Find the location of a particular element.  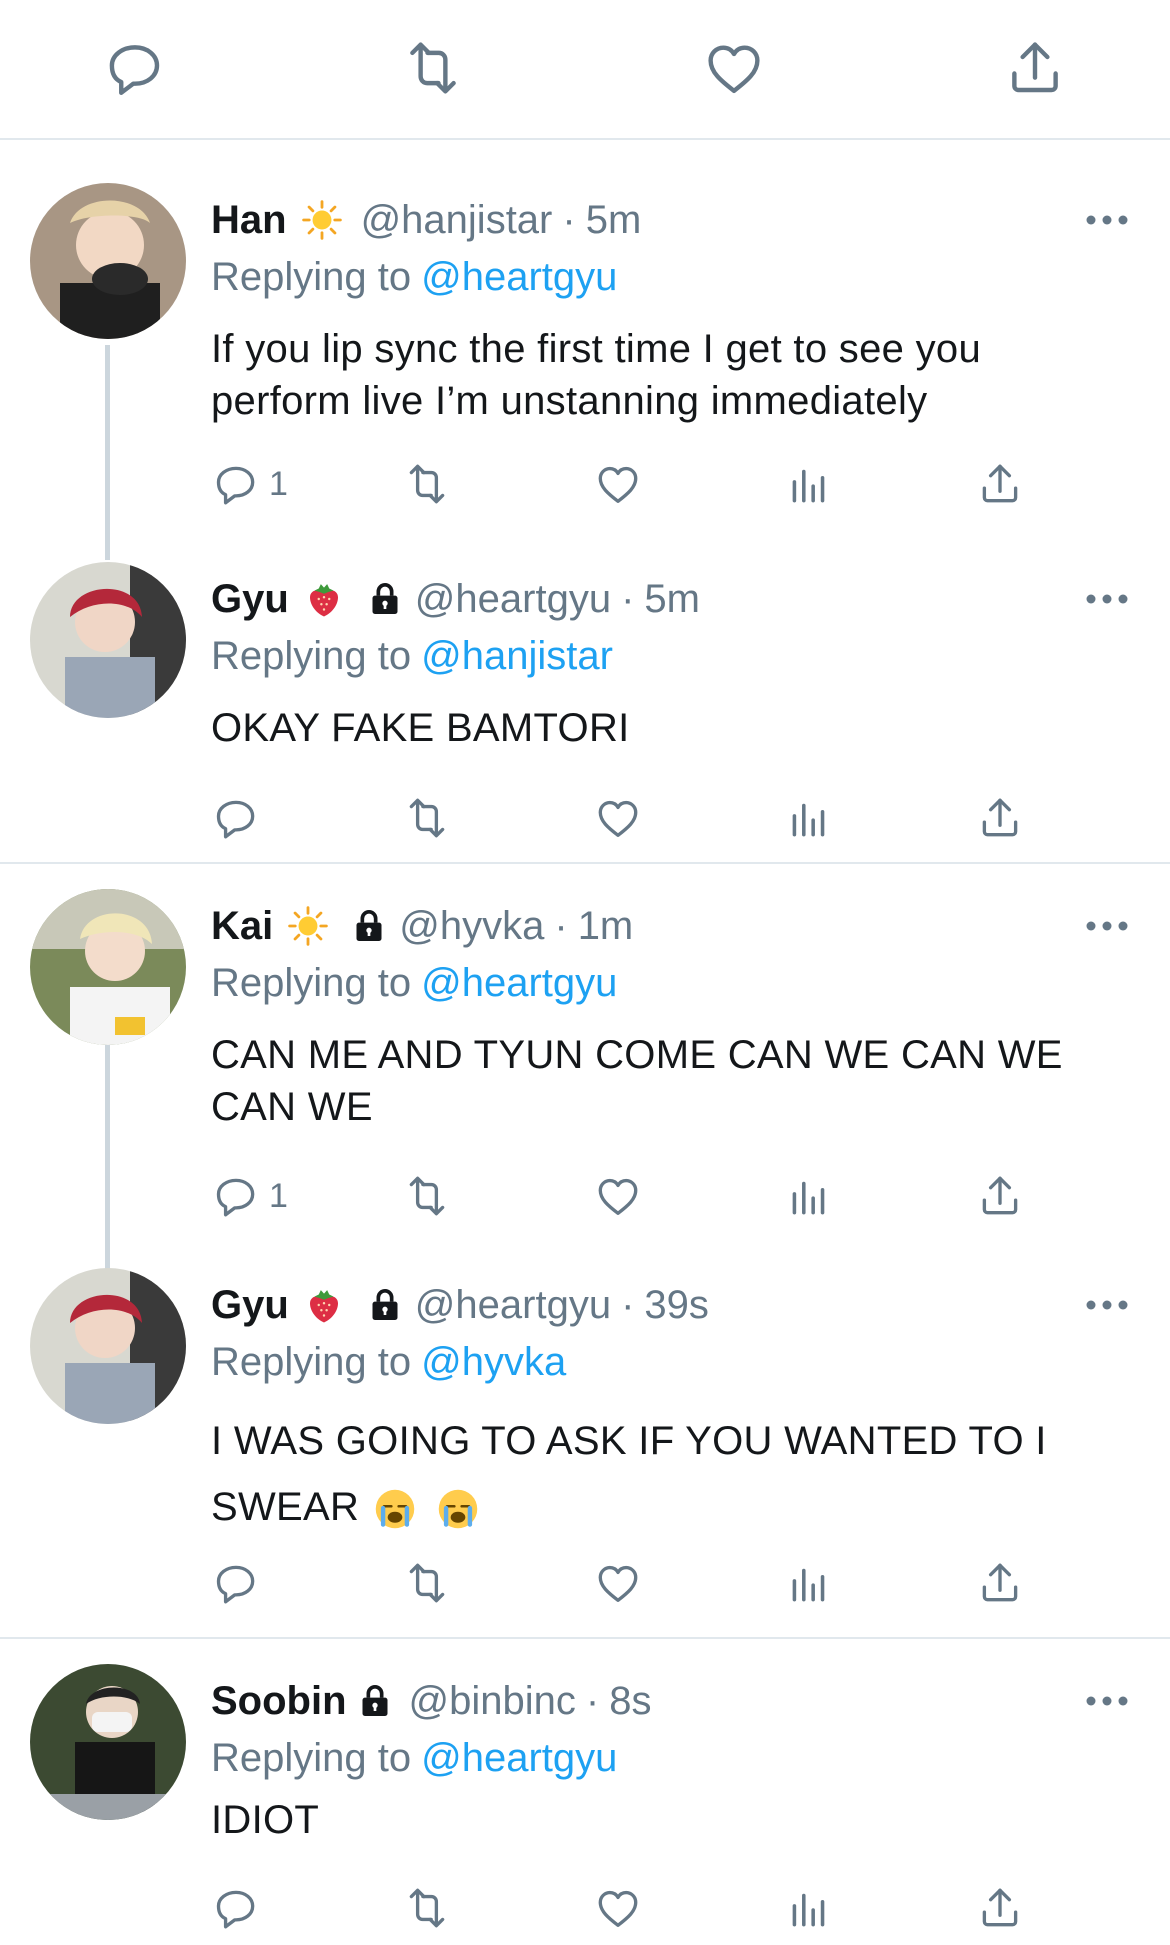

handle: @binbinc is located at coordinates (492, 1701).